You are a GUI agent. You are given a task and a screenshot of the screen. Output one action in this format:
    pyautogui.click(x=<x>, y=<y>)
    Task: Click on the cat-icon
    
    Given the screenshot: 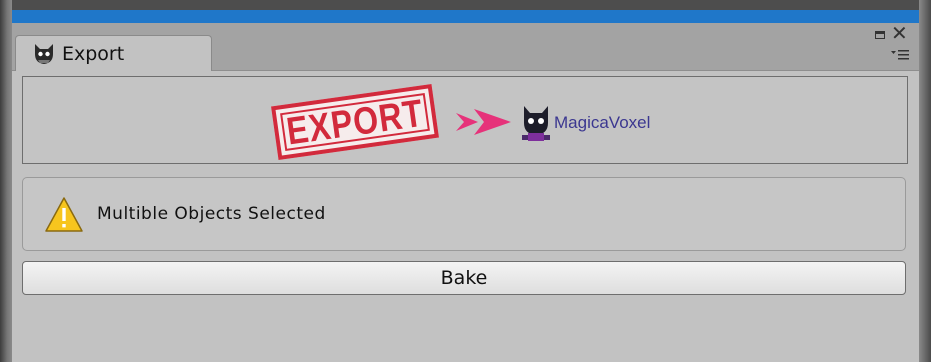 What is the action you would take?
    pyautogui.click(x=44, y=53)
    